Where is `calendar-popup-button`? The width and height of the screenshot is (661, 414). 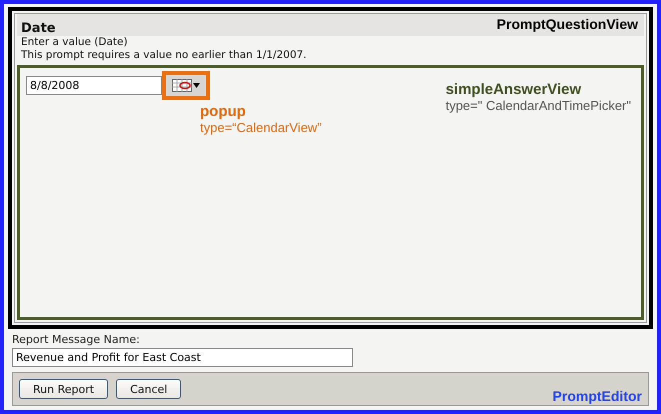 calendar-popup-button is located at coordinates (186, 85).